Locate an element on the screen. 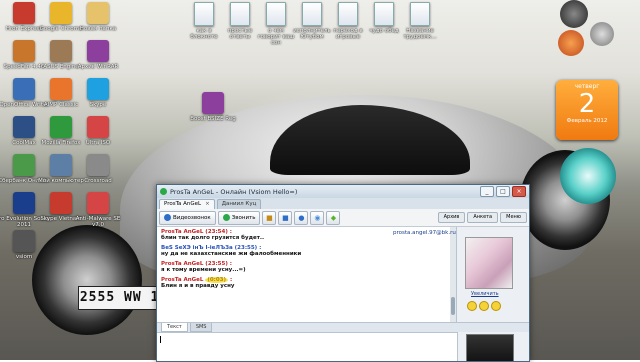  clock-gadget-icon is located at coordinates (574, 14).